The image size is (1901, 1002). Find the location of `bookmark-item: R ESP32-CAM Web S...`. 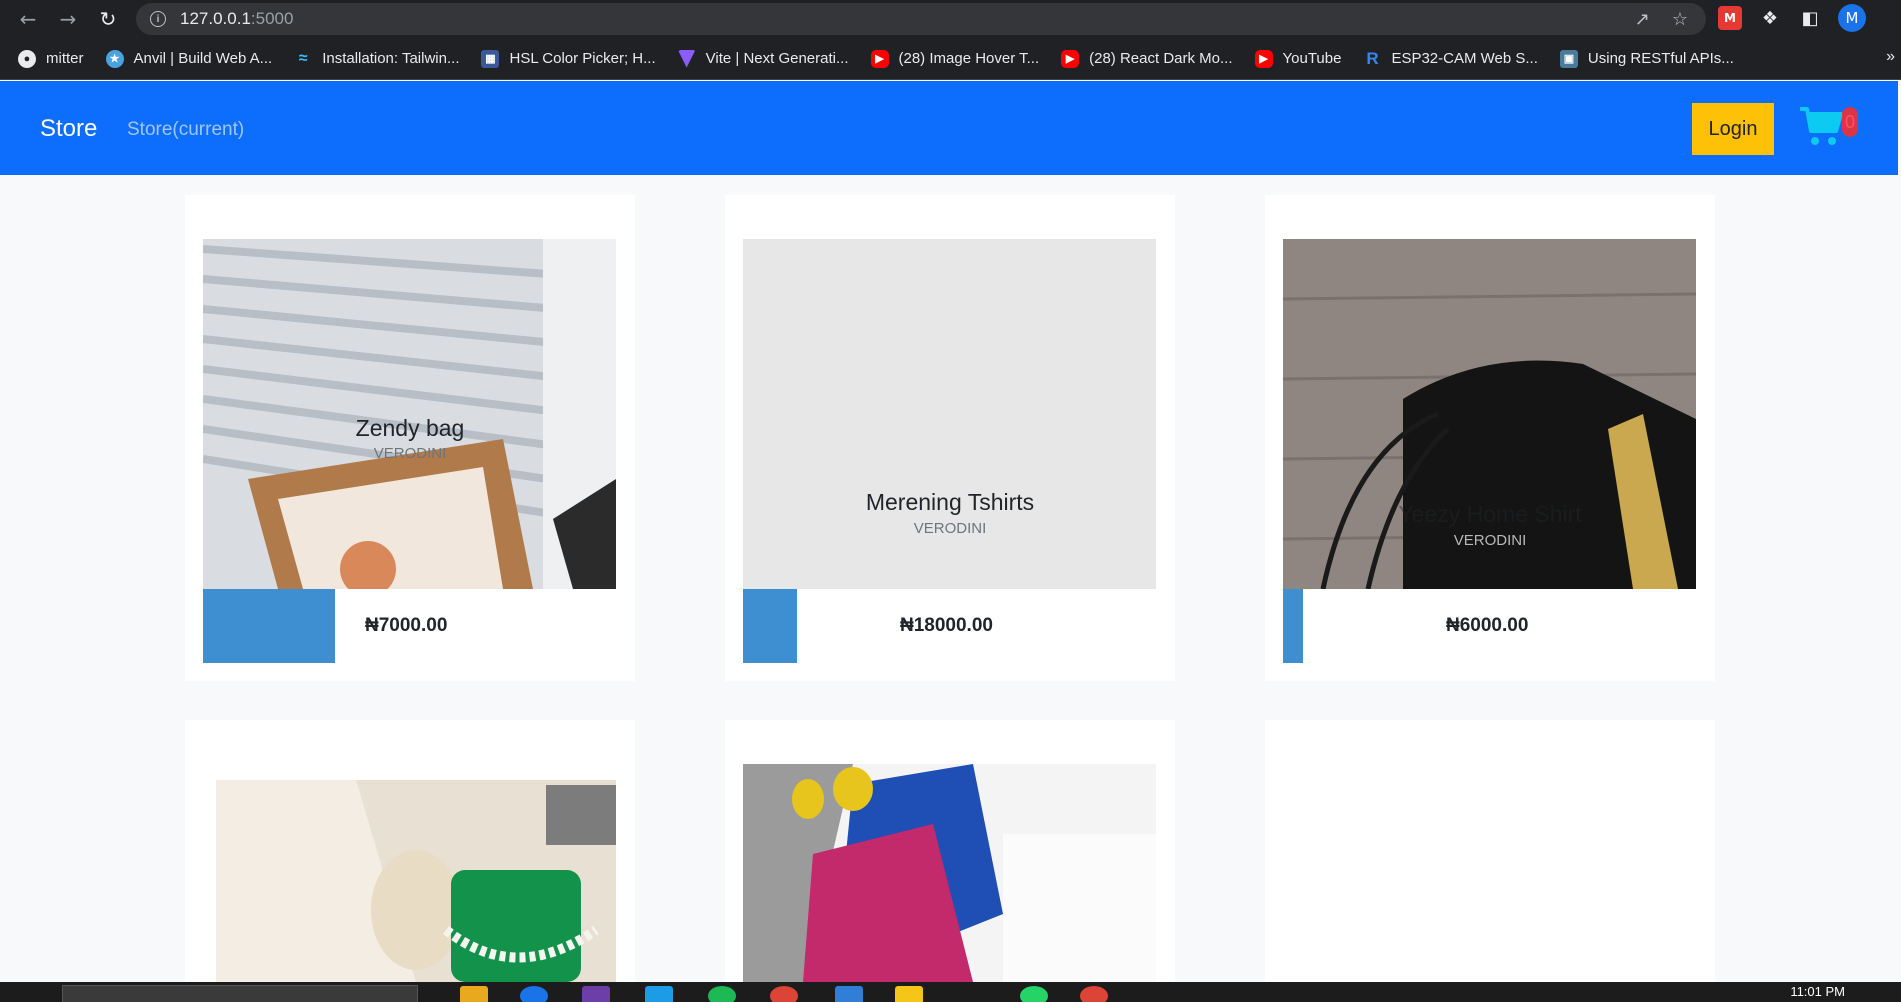

bookmark-item: R ESP32-CAM Web S... is located at coordinates (1450, 58).